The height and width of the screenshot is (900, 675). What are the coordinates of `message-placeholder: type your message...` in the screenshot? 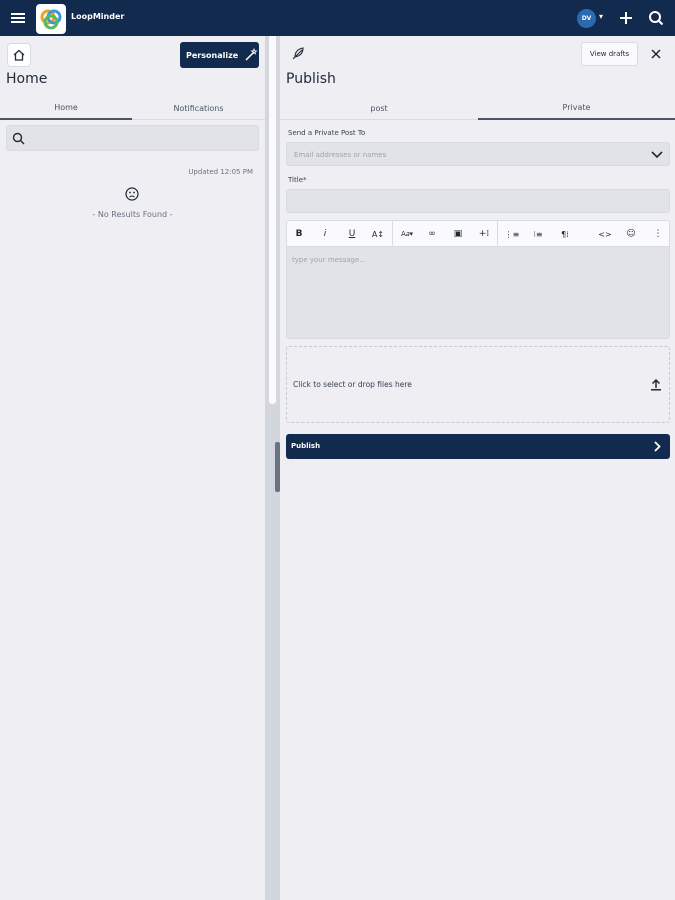 It's located at (329, 260).